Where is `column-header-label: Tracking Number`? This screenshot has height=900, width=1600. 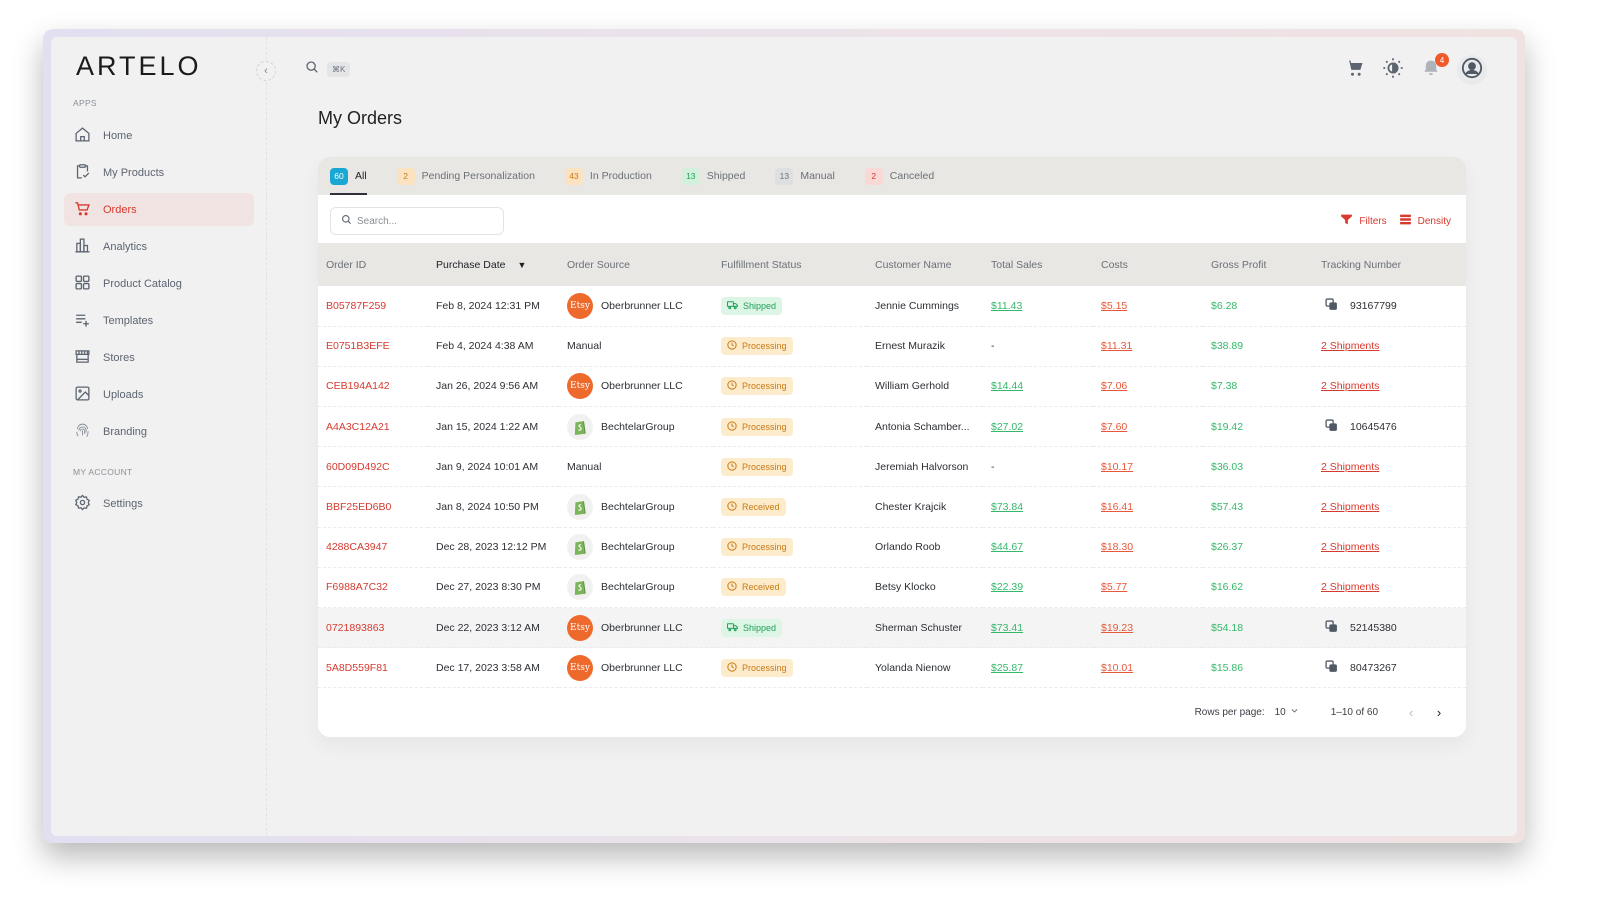
column-header-label: Tracking Number is located at coordinates (1361, 264).